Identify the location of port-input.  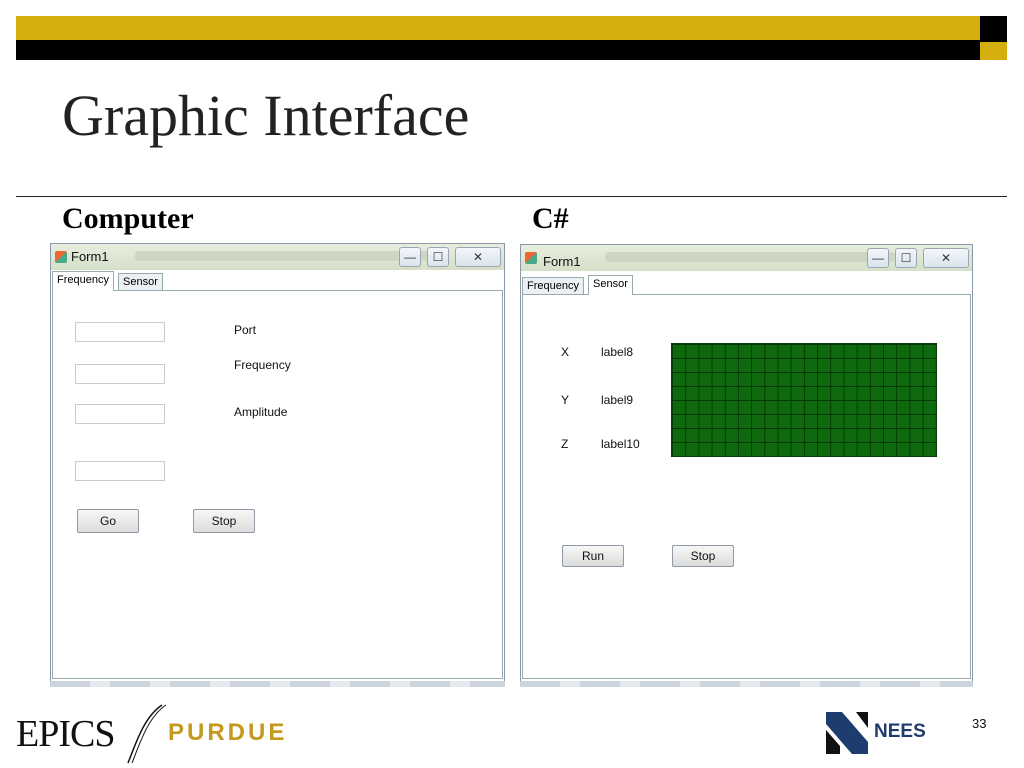
(120, 332).